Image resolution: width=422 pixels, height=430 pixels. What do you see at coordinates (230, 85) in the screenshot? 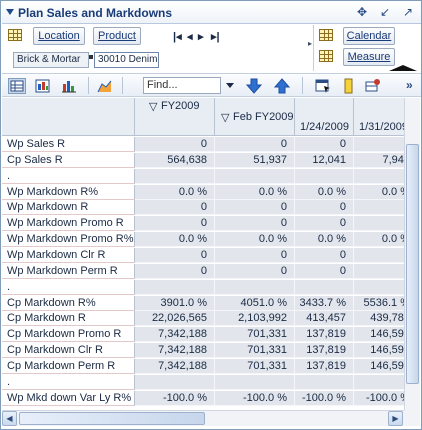
I see `dropdown-icon` at bounding box center [230, 85].